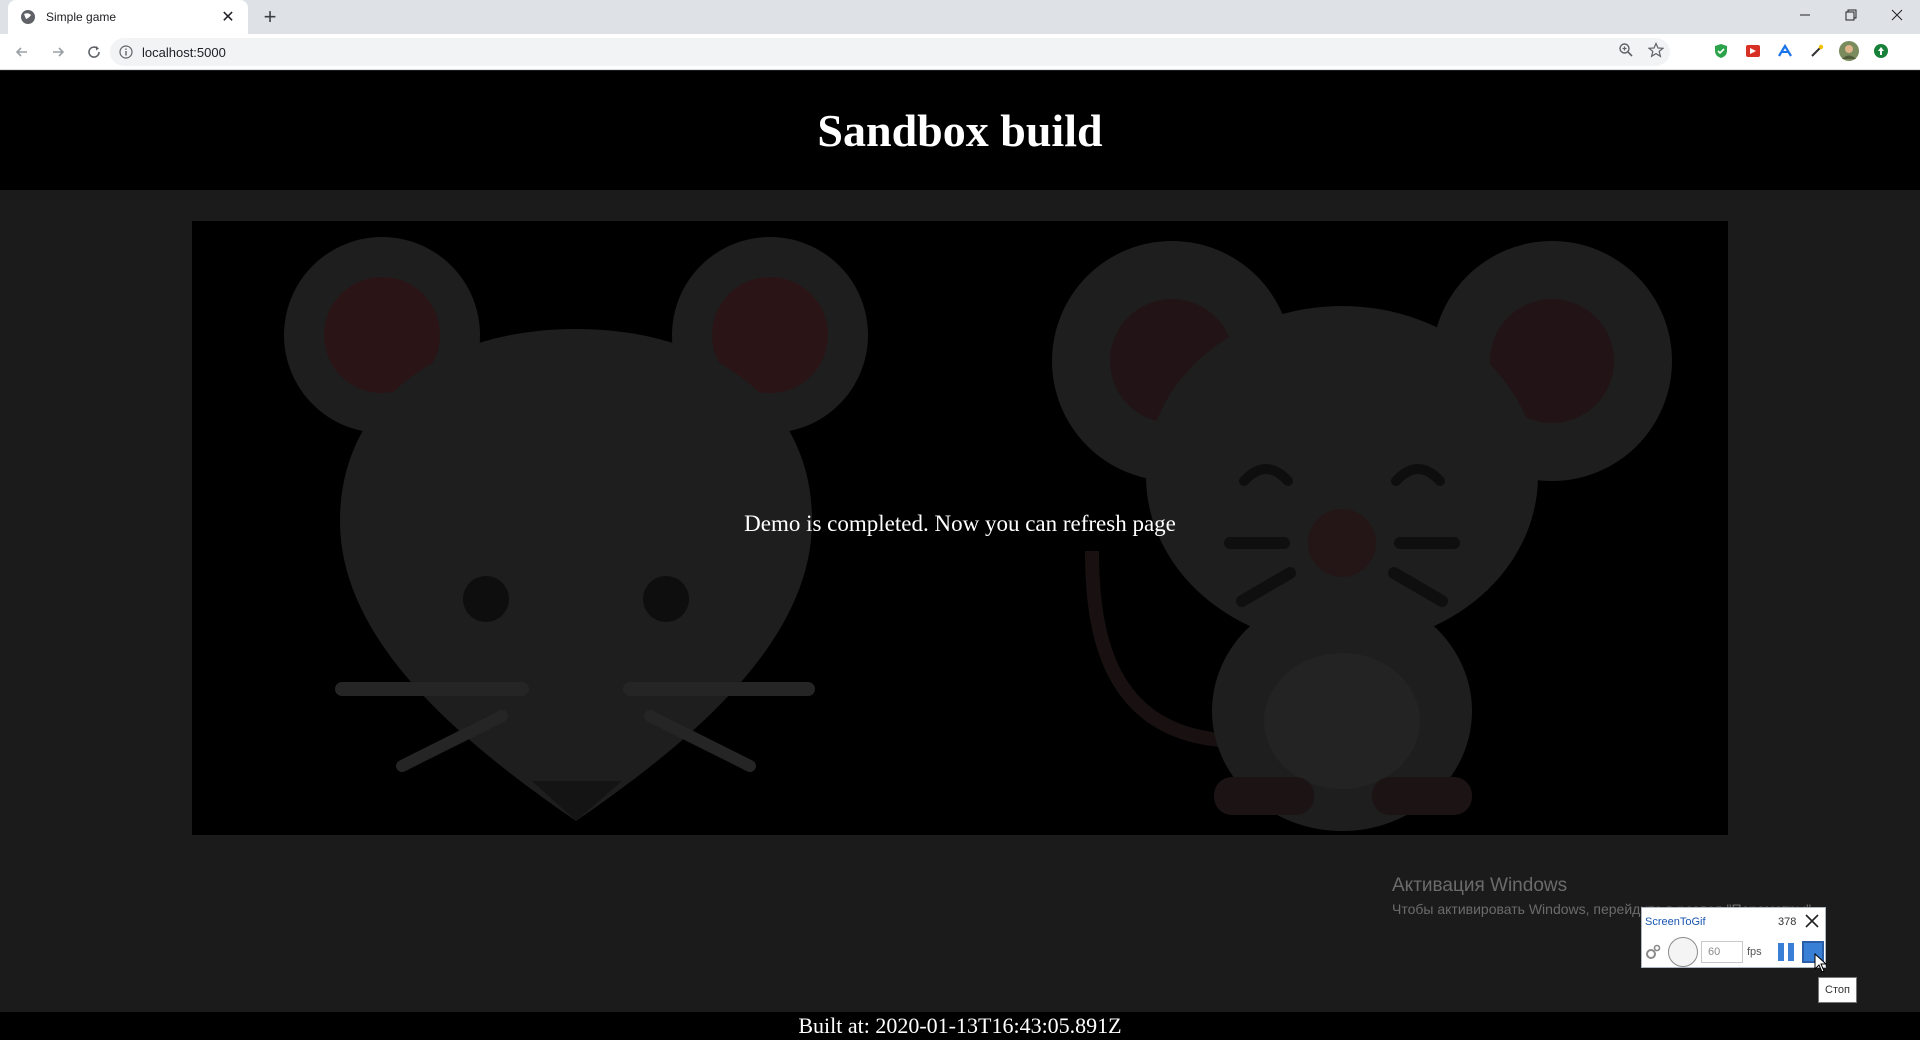 This screenshot has height=1040, width=1920. Describe the element at coordinates (1626, 52) in the screenshot. I see `zoom-icon` at that location.